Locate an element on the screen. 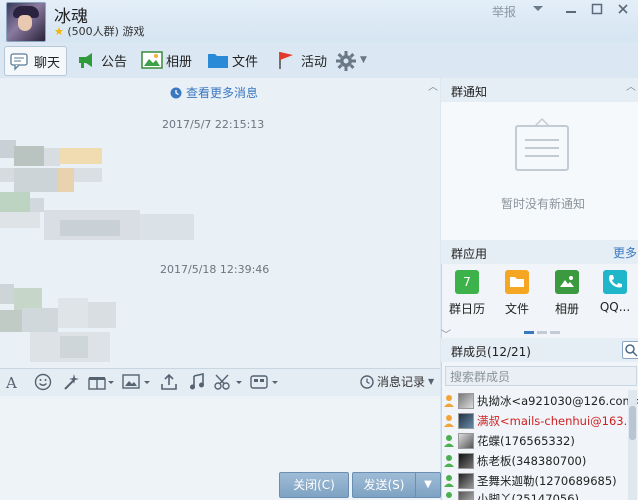  group-category: 游戏 is located at coordinates (133, 31).